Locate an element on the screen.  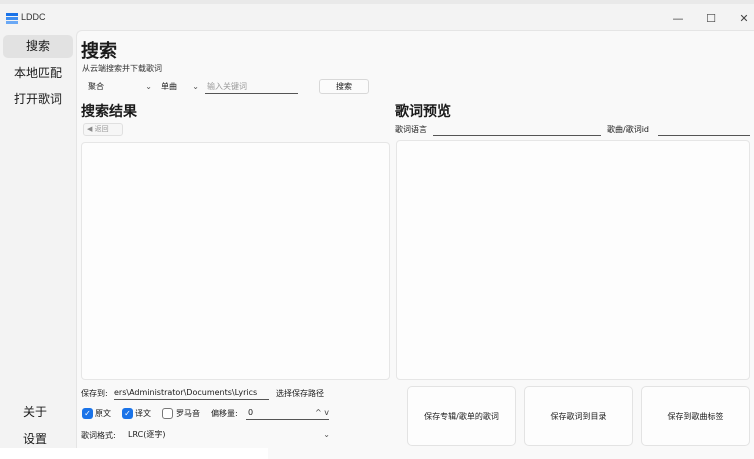
offset-value: 0 is located at coordinates (251, 412).